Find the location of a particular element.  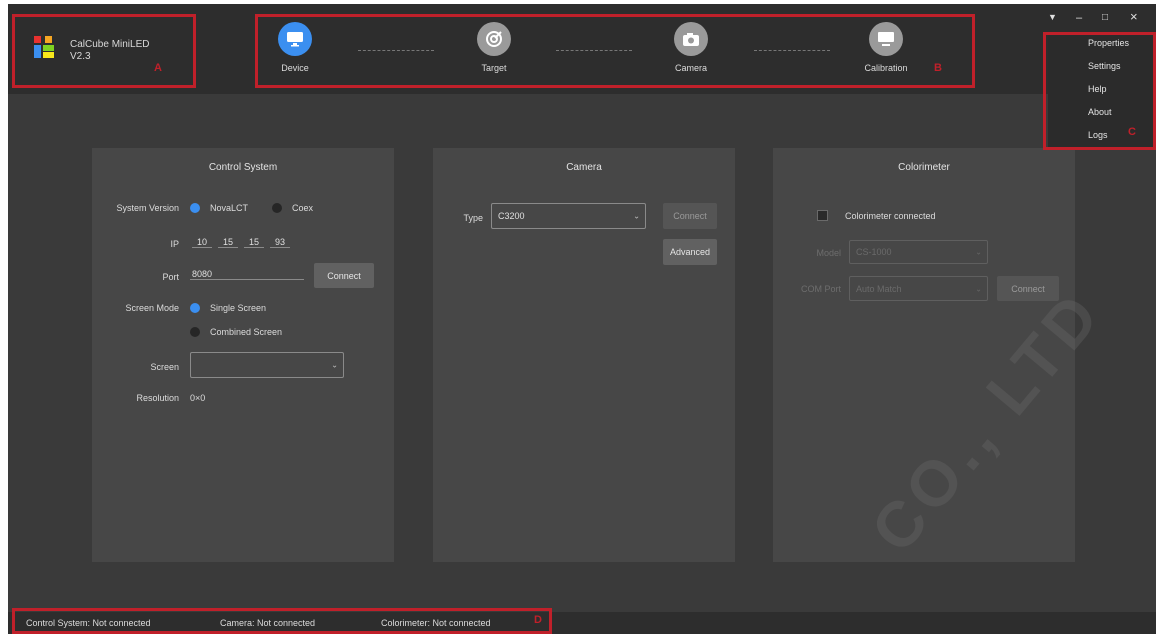

radio-novalct-label: NovaLCT is located at coordinates (229, 208).